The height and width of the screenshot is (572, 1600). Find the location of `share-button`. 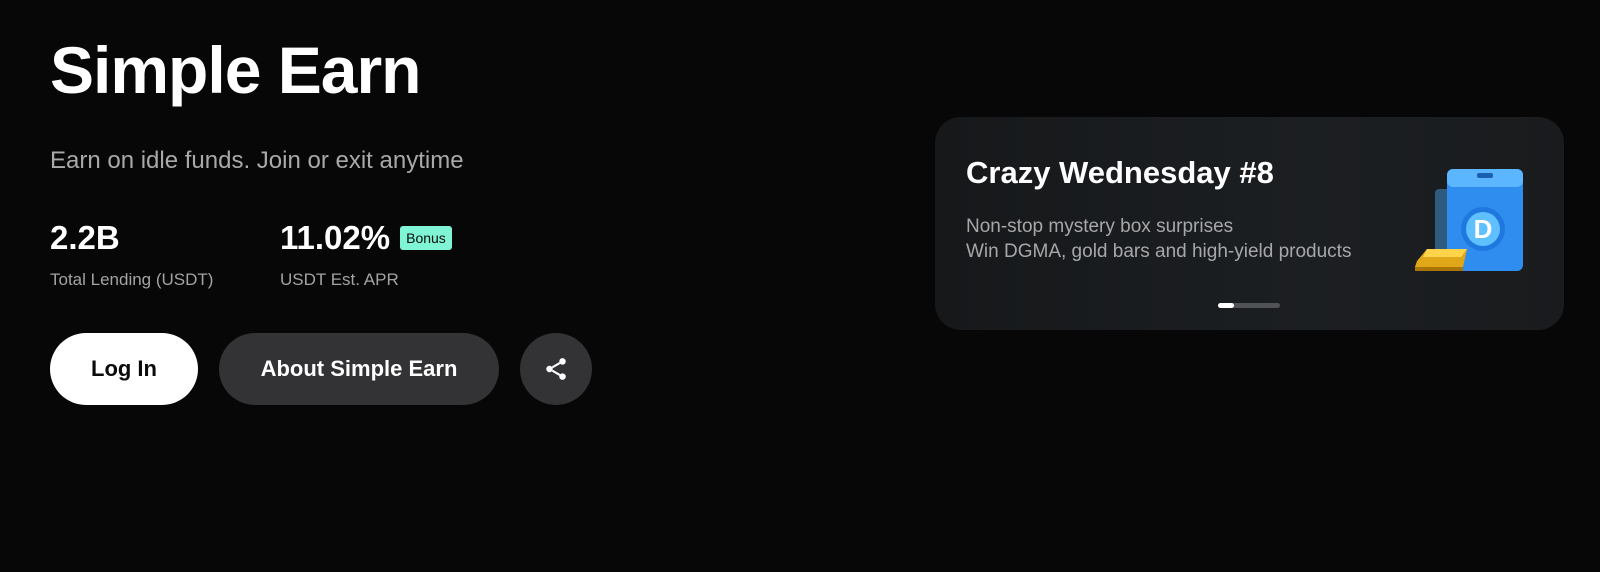

share-button is located at coordinates (556, 369).